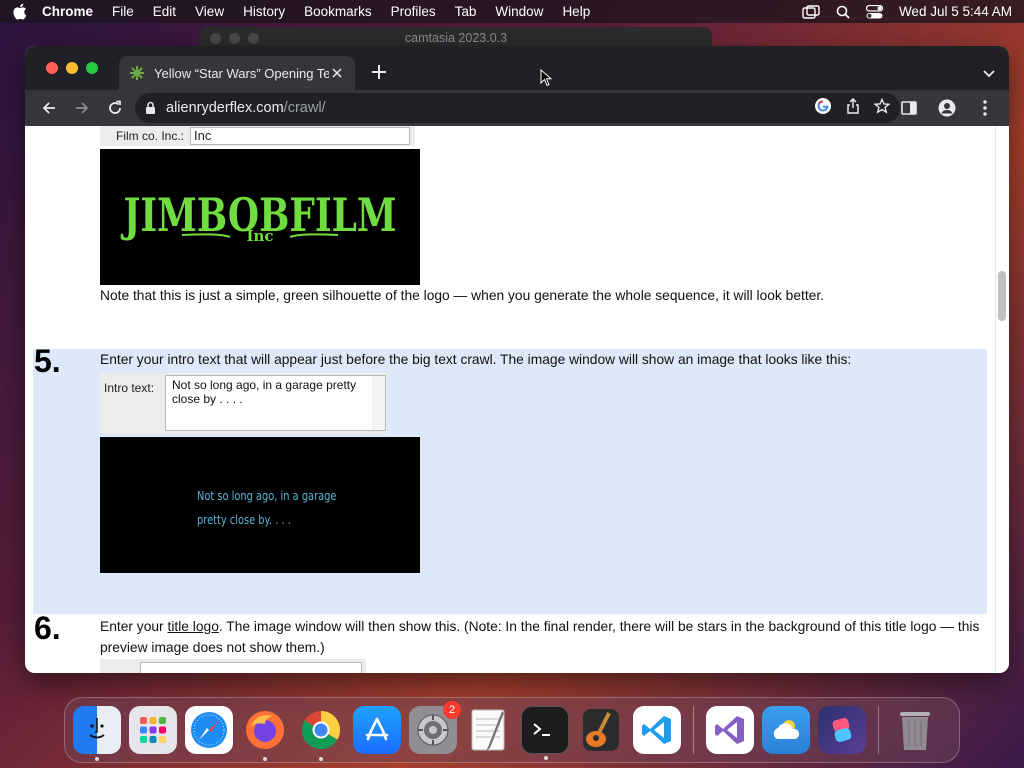 The height and width of the screenshot is (768, 1024). Describe the element at coordinates (304, 108) in the screenshot. I see `url-path: /crawl/` at that location.